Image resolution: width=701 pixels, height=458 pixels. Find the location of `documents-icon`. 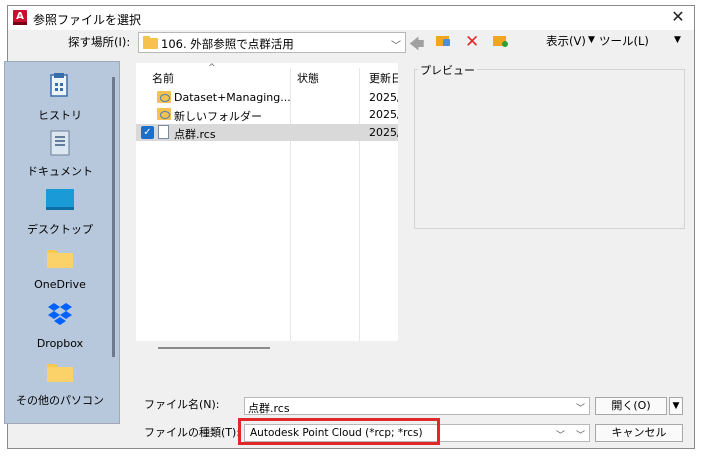

documents-icon is located at coordinates (60, 143).